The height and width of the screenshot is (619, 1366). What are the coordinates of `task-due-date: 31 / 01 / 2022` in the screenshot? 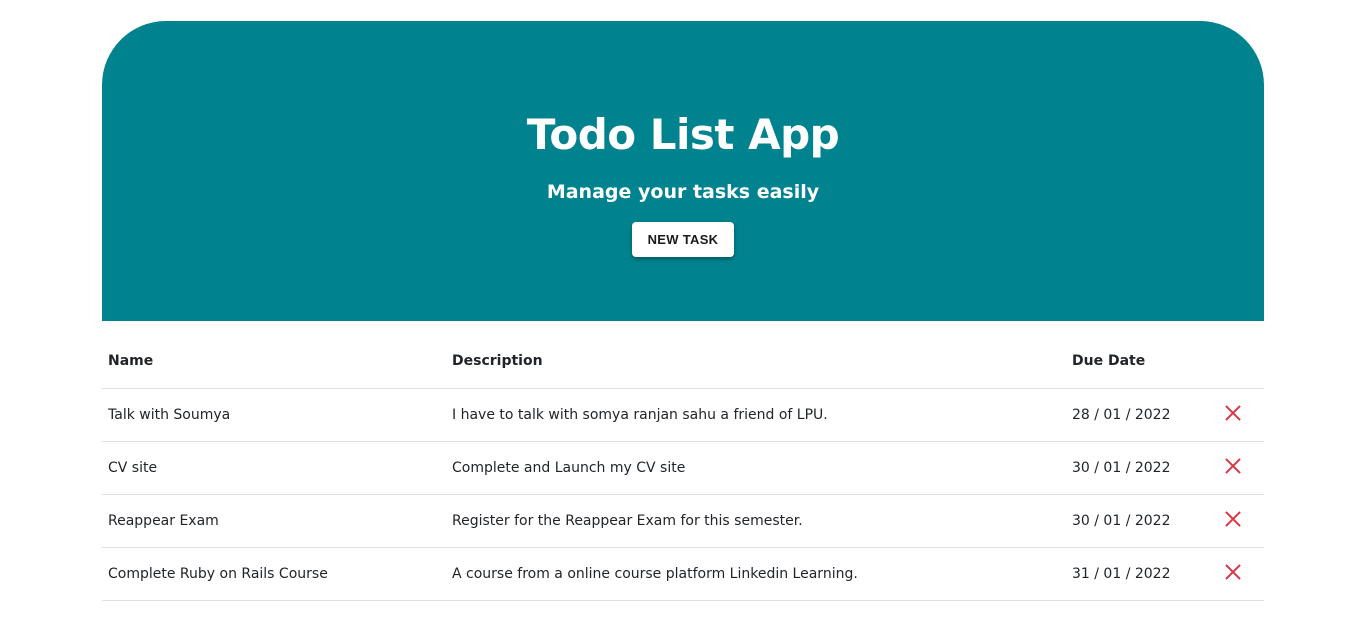 It's located at (1136, 574).